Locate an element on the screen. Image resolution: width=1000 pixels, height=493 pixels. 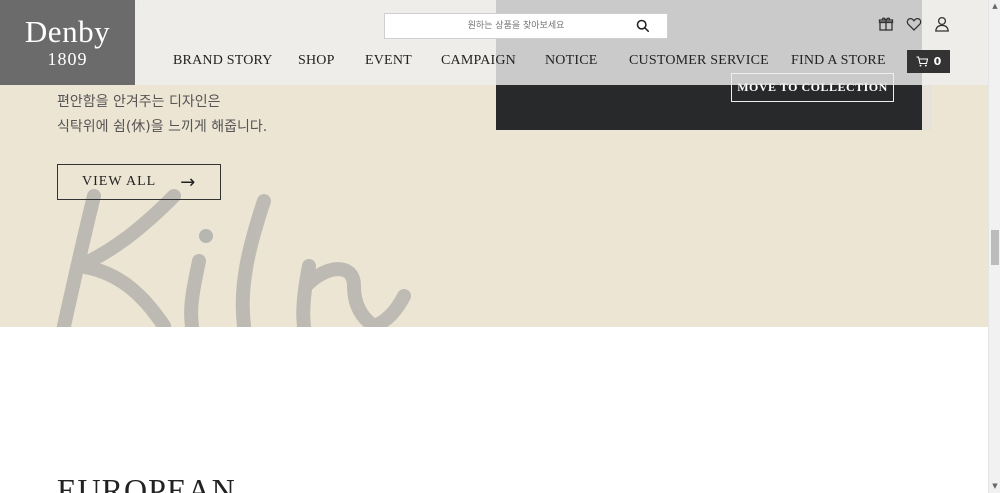
section-heading: EUROPEAN is located at coordinates (146, 482).